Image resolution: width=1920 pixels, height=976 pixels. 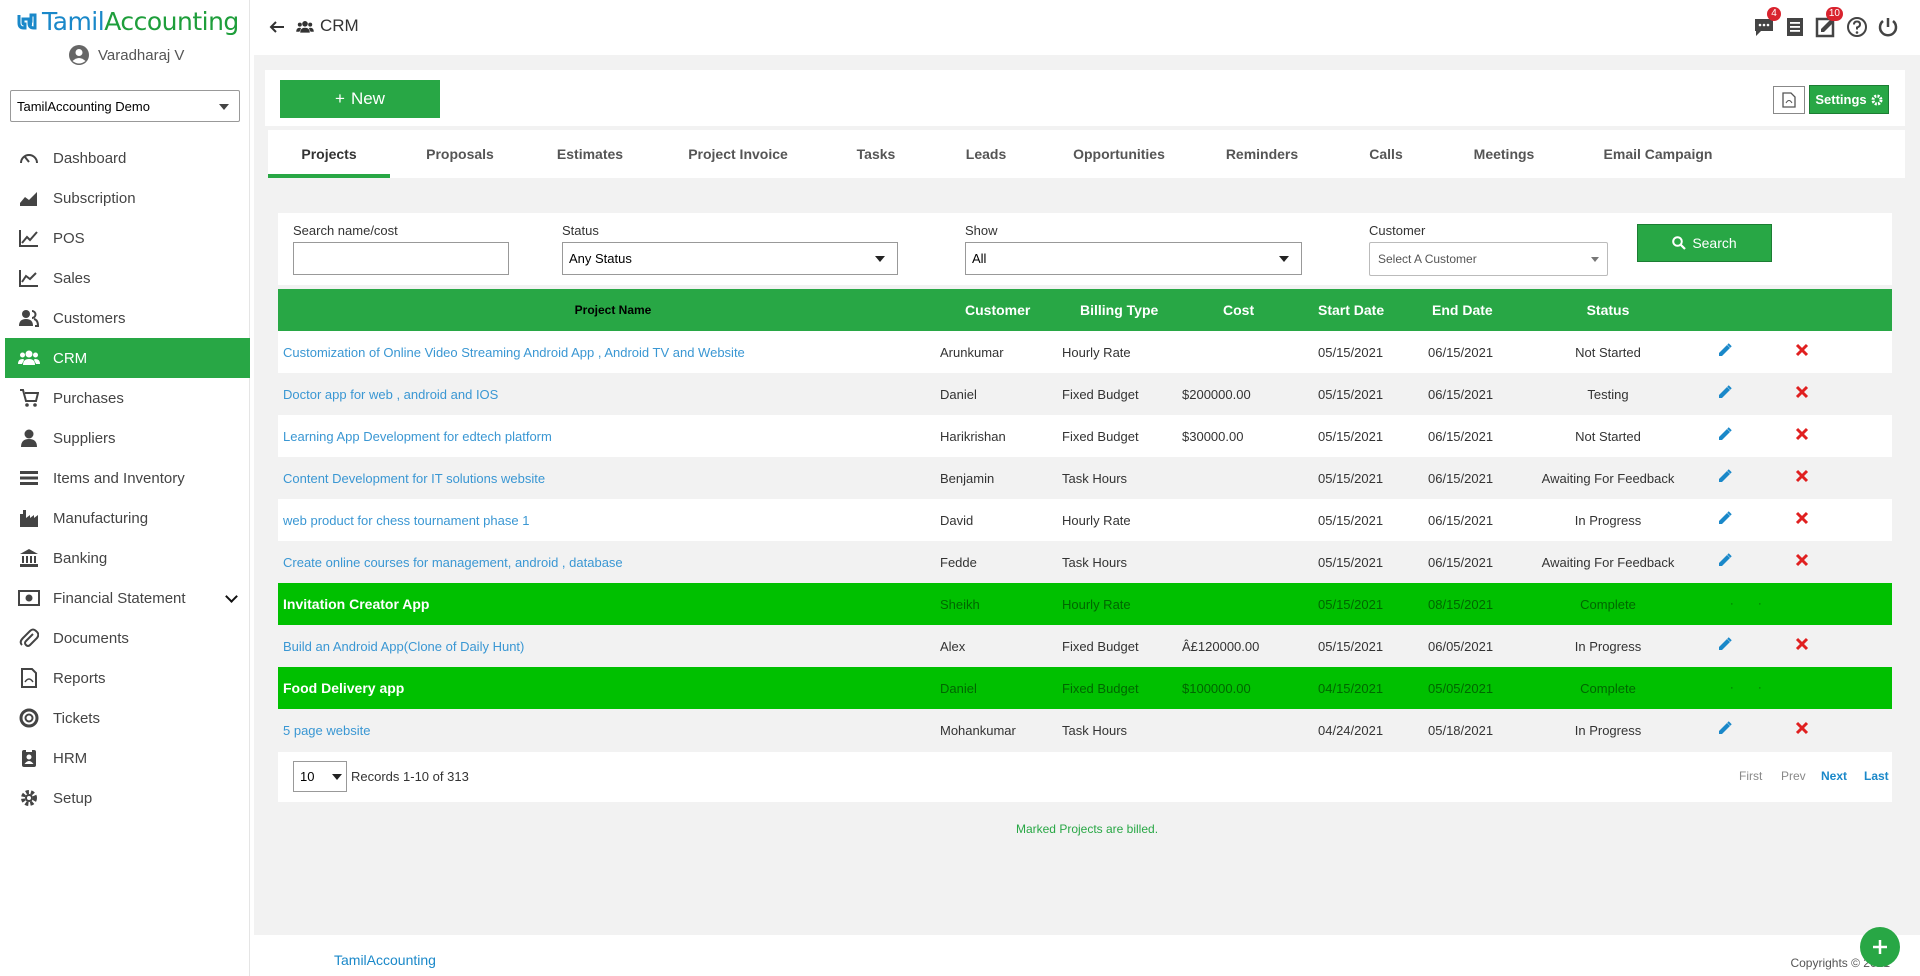 I want to click on pdf-export-button, so click(x=1789, y=100).